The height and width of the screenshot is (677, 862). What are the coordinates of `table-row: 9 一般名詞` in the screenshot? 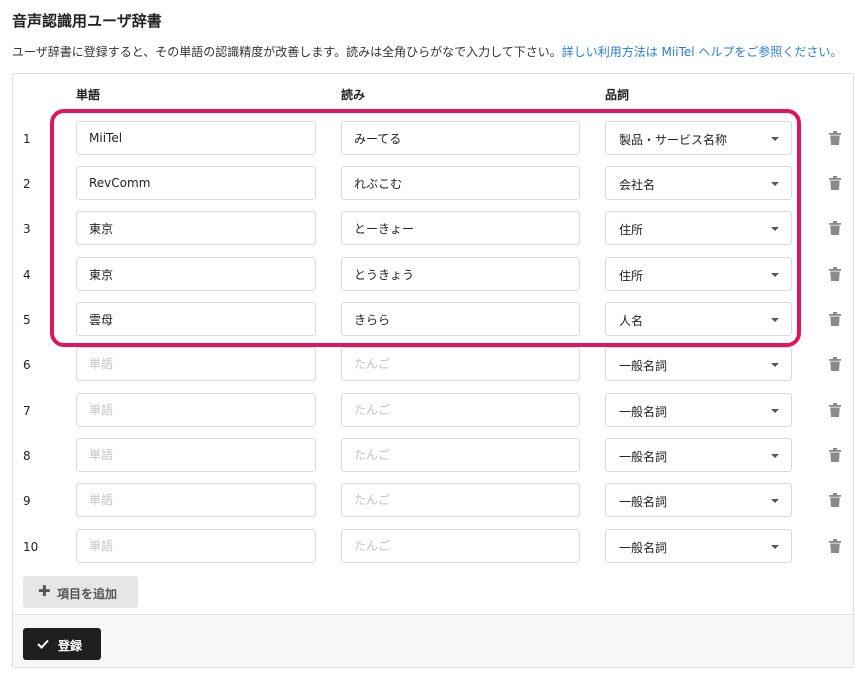 It's located at (433, 502).